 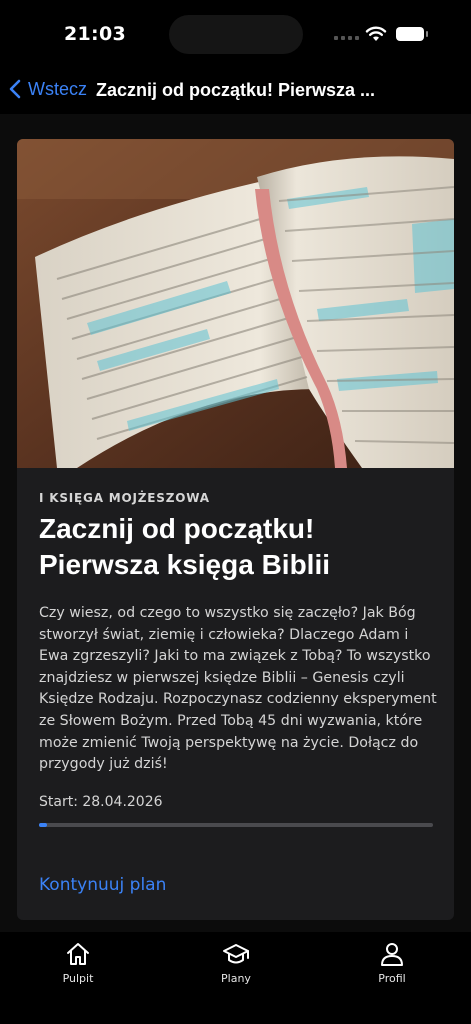 I want to click on tab-bar: Pulpit Plany Profil, so click(x=235, y=978).